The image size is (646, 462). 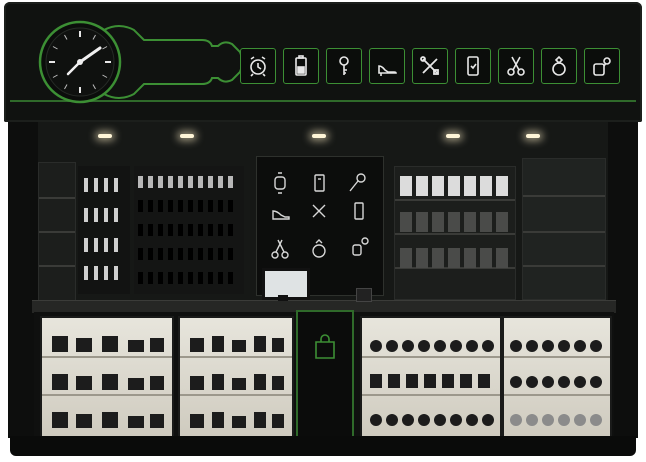 I want to click on left-glass-cabinet, so click(x=57, y=232).